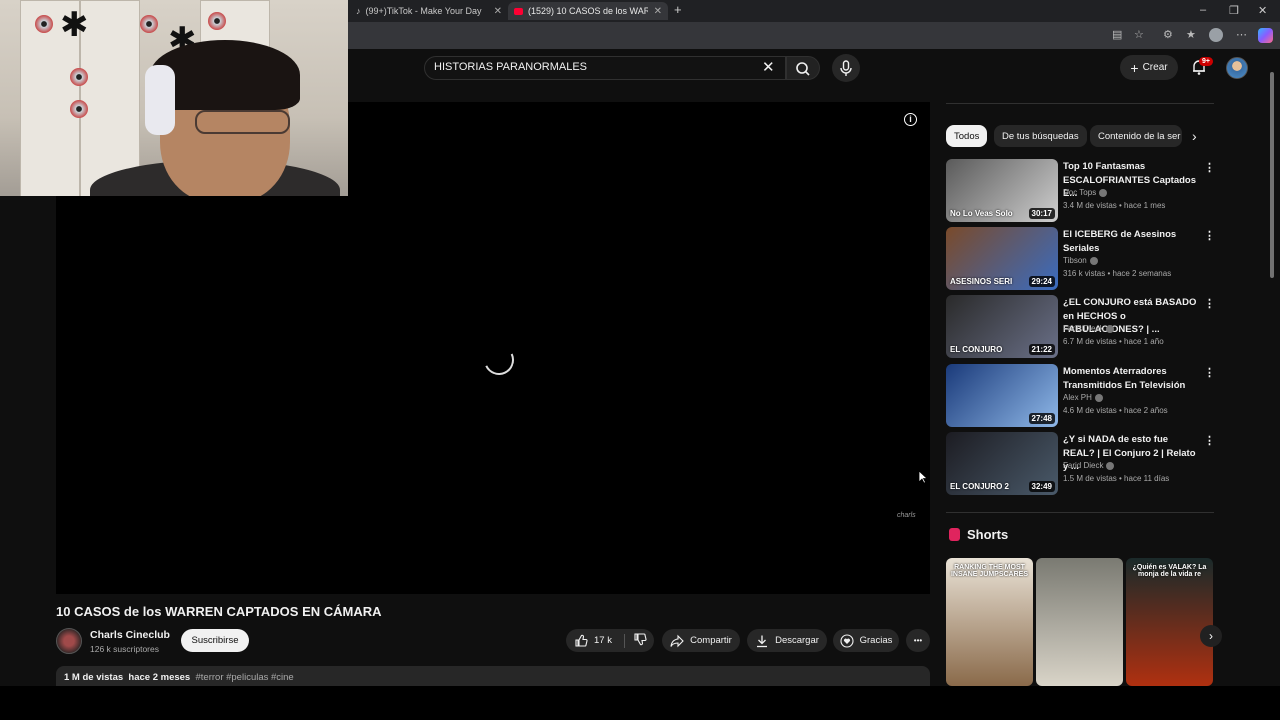 This screenshot has height=720, width=1280. Describe the element at coordinates (954, 534) in the screenshot. I see `shorts-icon` at that location.